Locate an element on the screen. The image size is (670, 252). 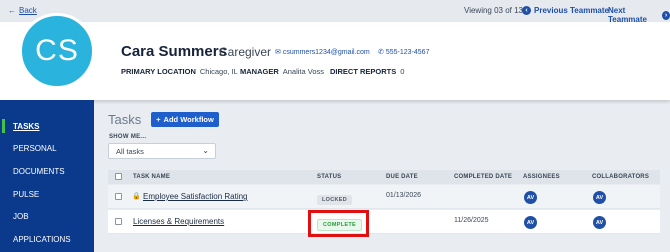
status-badge: LOCKED is located at coordinates (335, 200).